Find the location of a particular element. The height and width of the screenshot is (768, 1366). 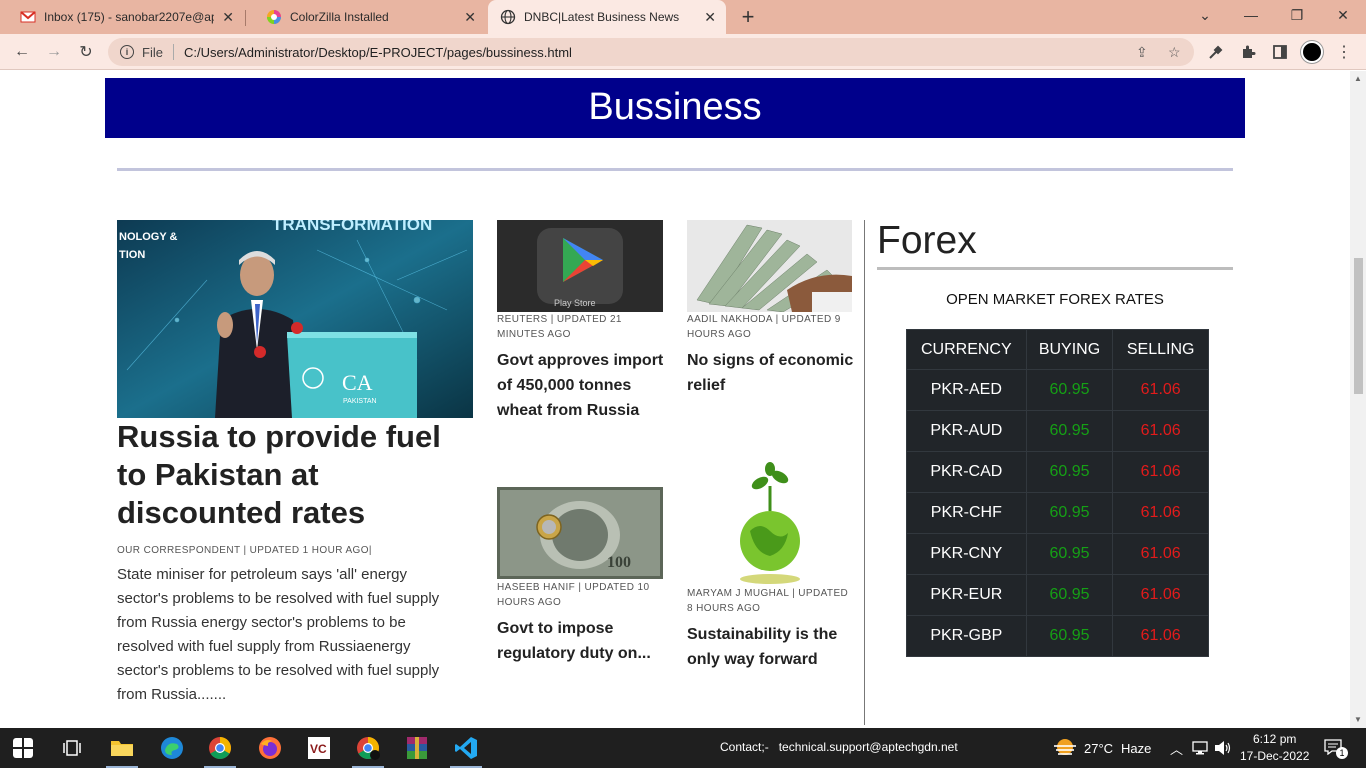

file-explorer-icon is located at coordinates (122, 748).